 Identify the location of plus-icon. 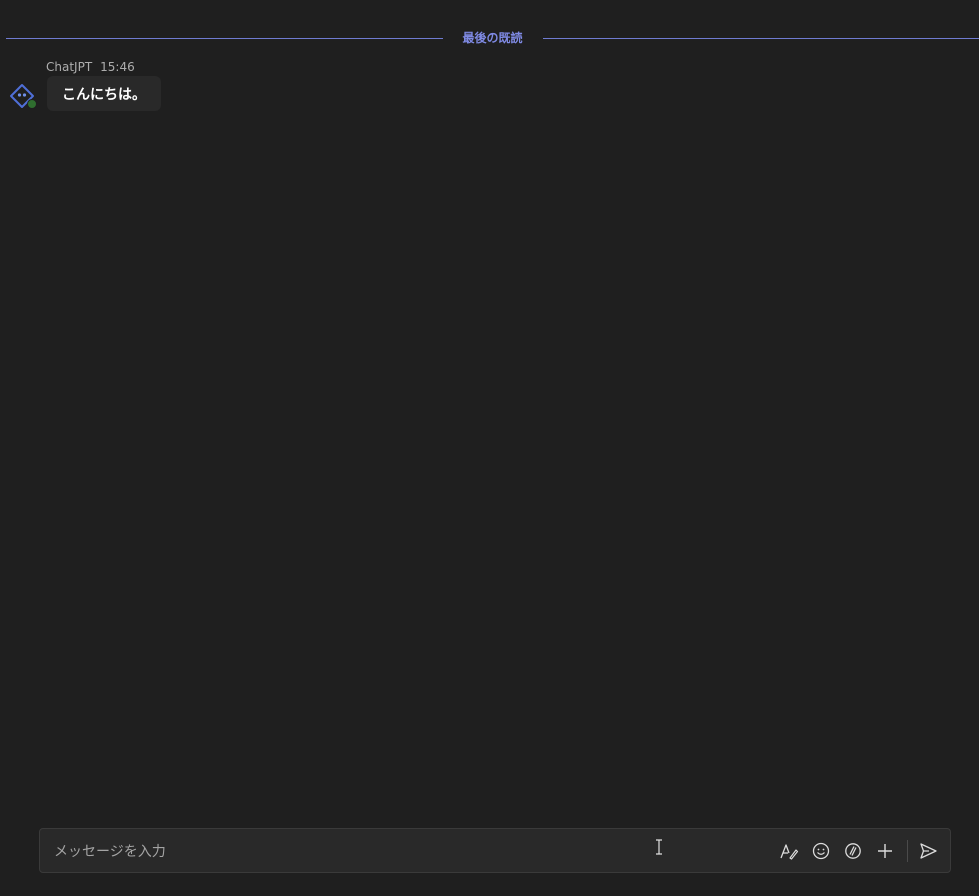
(885, 850).